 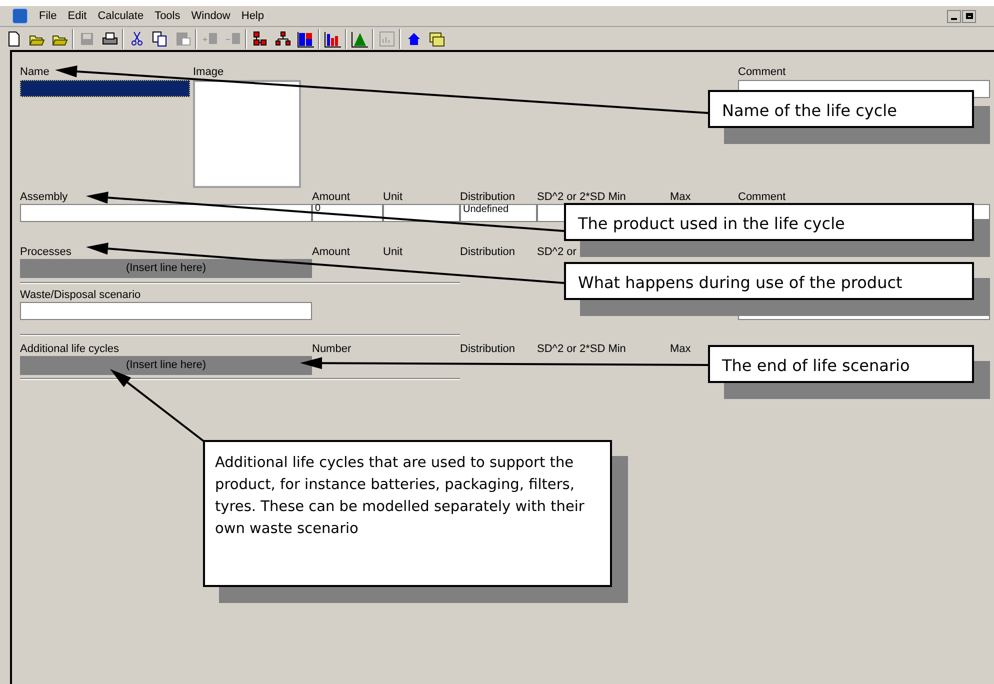 I want to click on distribution-field: Undefined, so click(x=498, y=213).